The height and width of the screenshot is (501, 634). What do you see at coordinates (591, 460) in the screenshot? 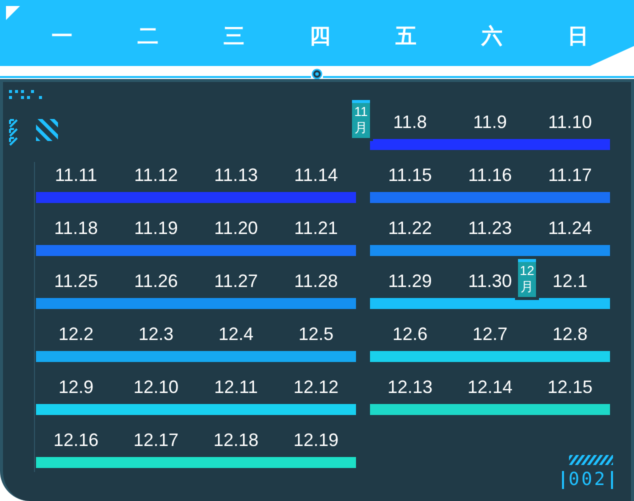
I see `striped-bar-icon` at bounding box center [591, 460].